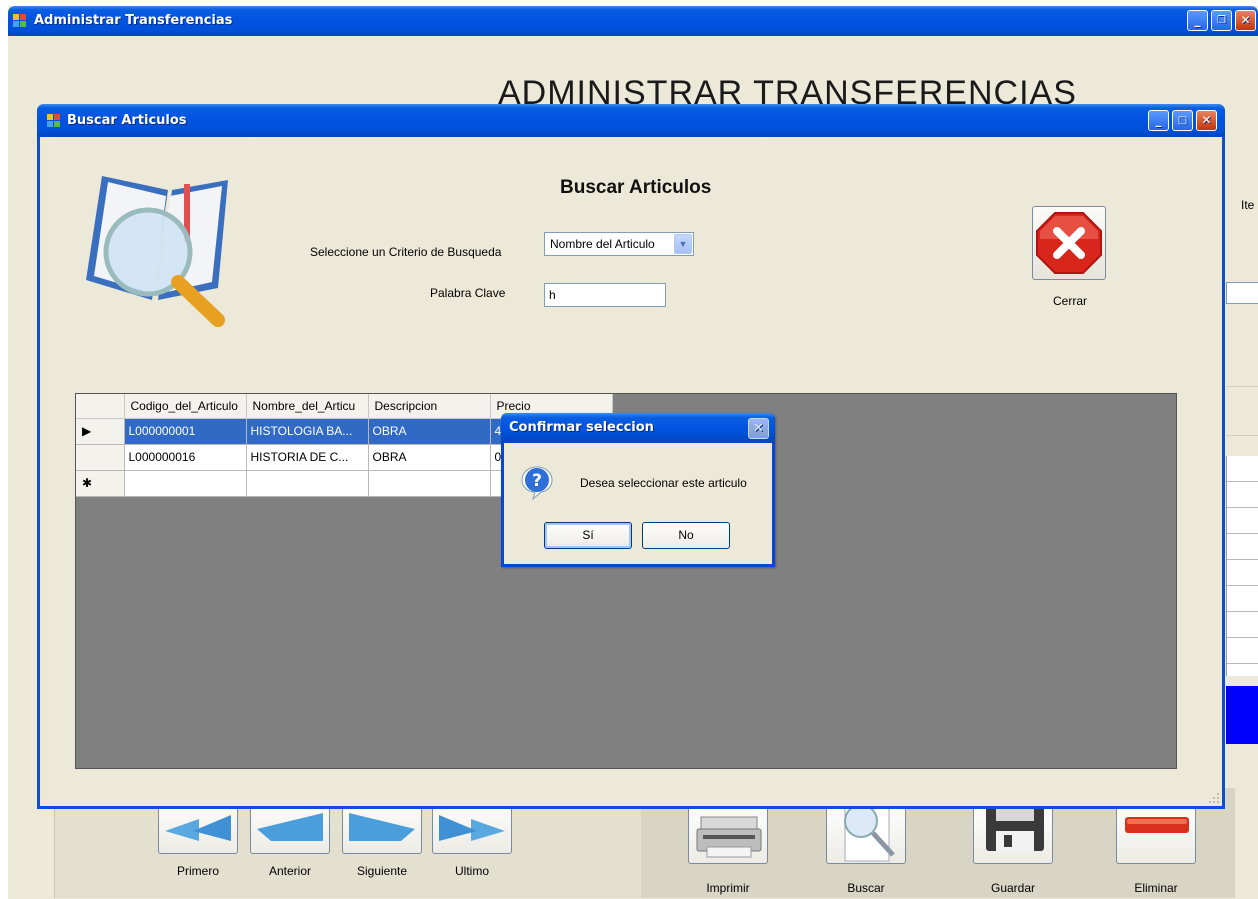 This screenshot has height=899, width=1258. What do you see at coordinates (1157, 825) in the screenshot?
I see `minus-icon` at bounding box center [1157, 825].